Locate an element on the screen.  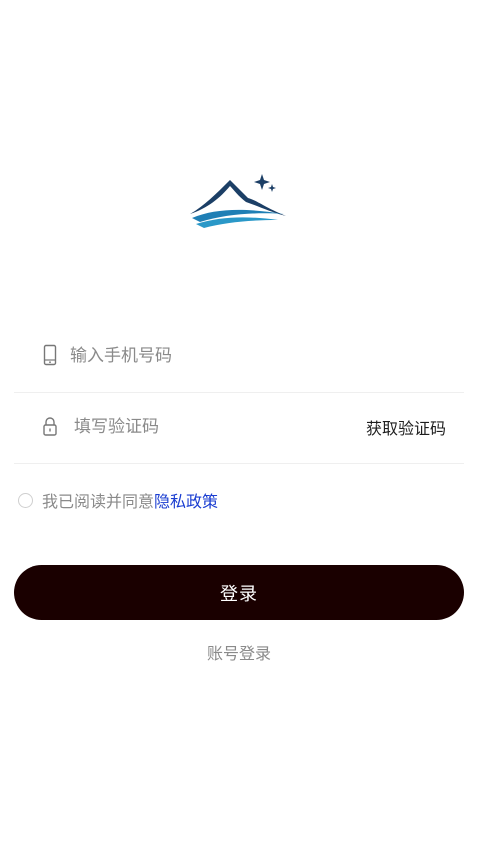
code-input is located at coordinates (204, 427).